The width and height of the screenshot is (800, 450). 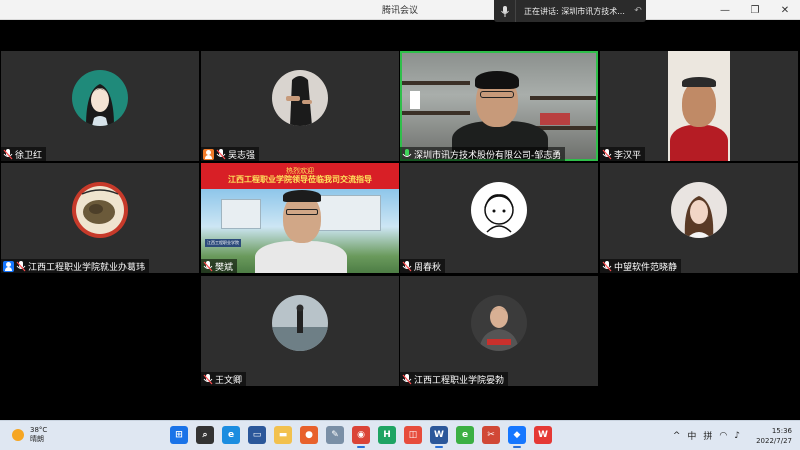 I want to click on participant-name-tag: 徐卫红, so click(x=24, y=154).